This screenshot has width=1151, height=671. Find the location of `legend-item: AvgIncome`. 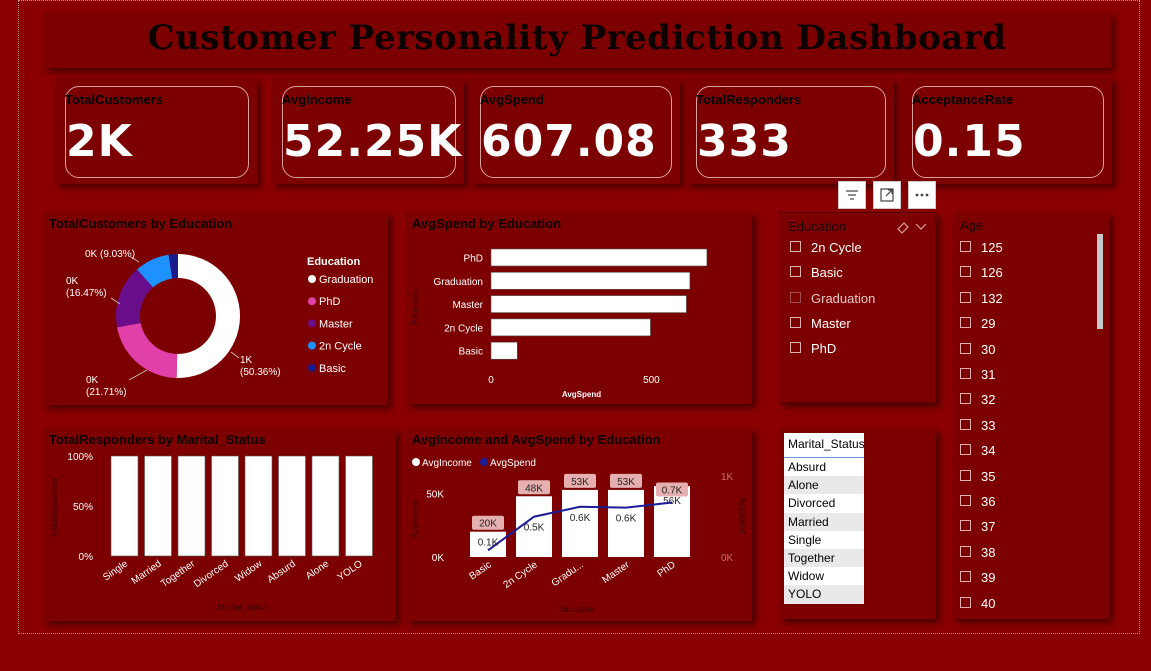

legend-item: AvgIncome is located at coordinates (447, 463).